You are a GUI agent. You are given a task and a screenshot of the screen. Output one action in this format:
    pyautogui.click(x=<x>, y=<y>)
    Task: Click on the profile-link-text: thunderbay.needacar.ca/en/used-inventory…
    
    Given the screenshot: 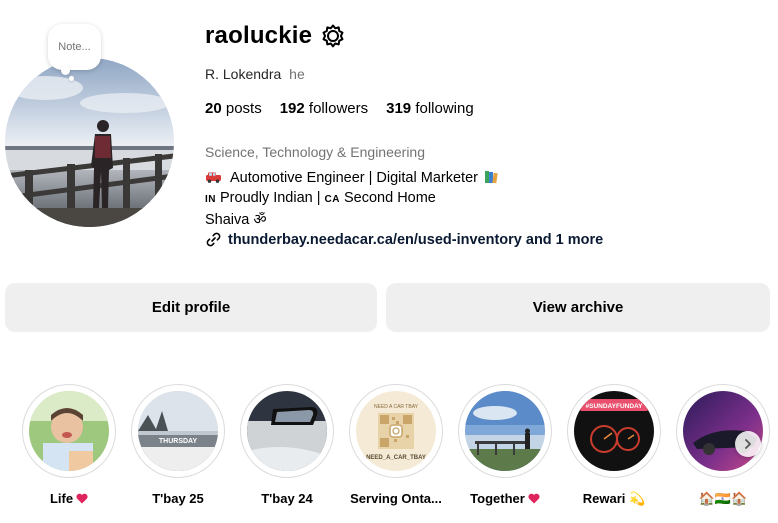 What is the action you would take?
    pyautogui.click(x=416, y=239)
    